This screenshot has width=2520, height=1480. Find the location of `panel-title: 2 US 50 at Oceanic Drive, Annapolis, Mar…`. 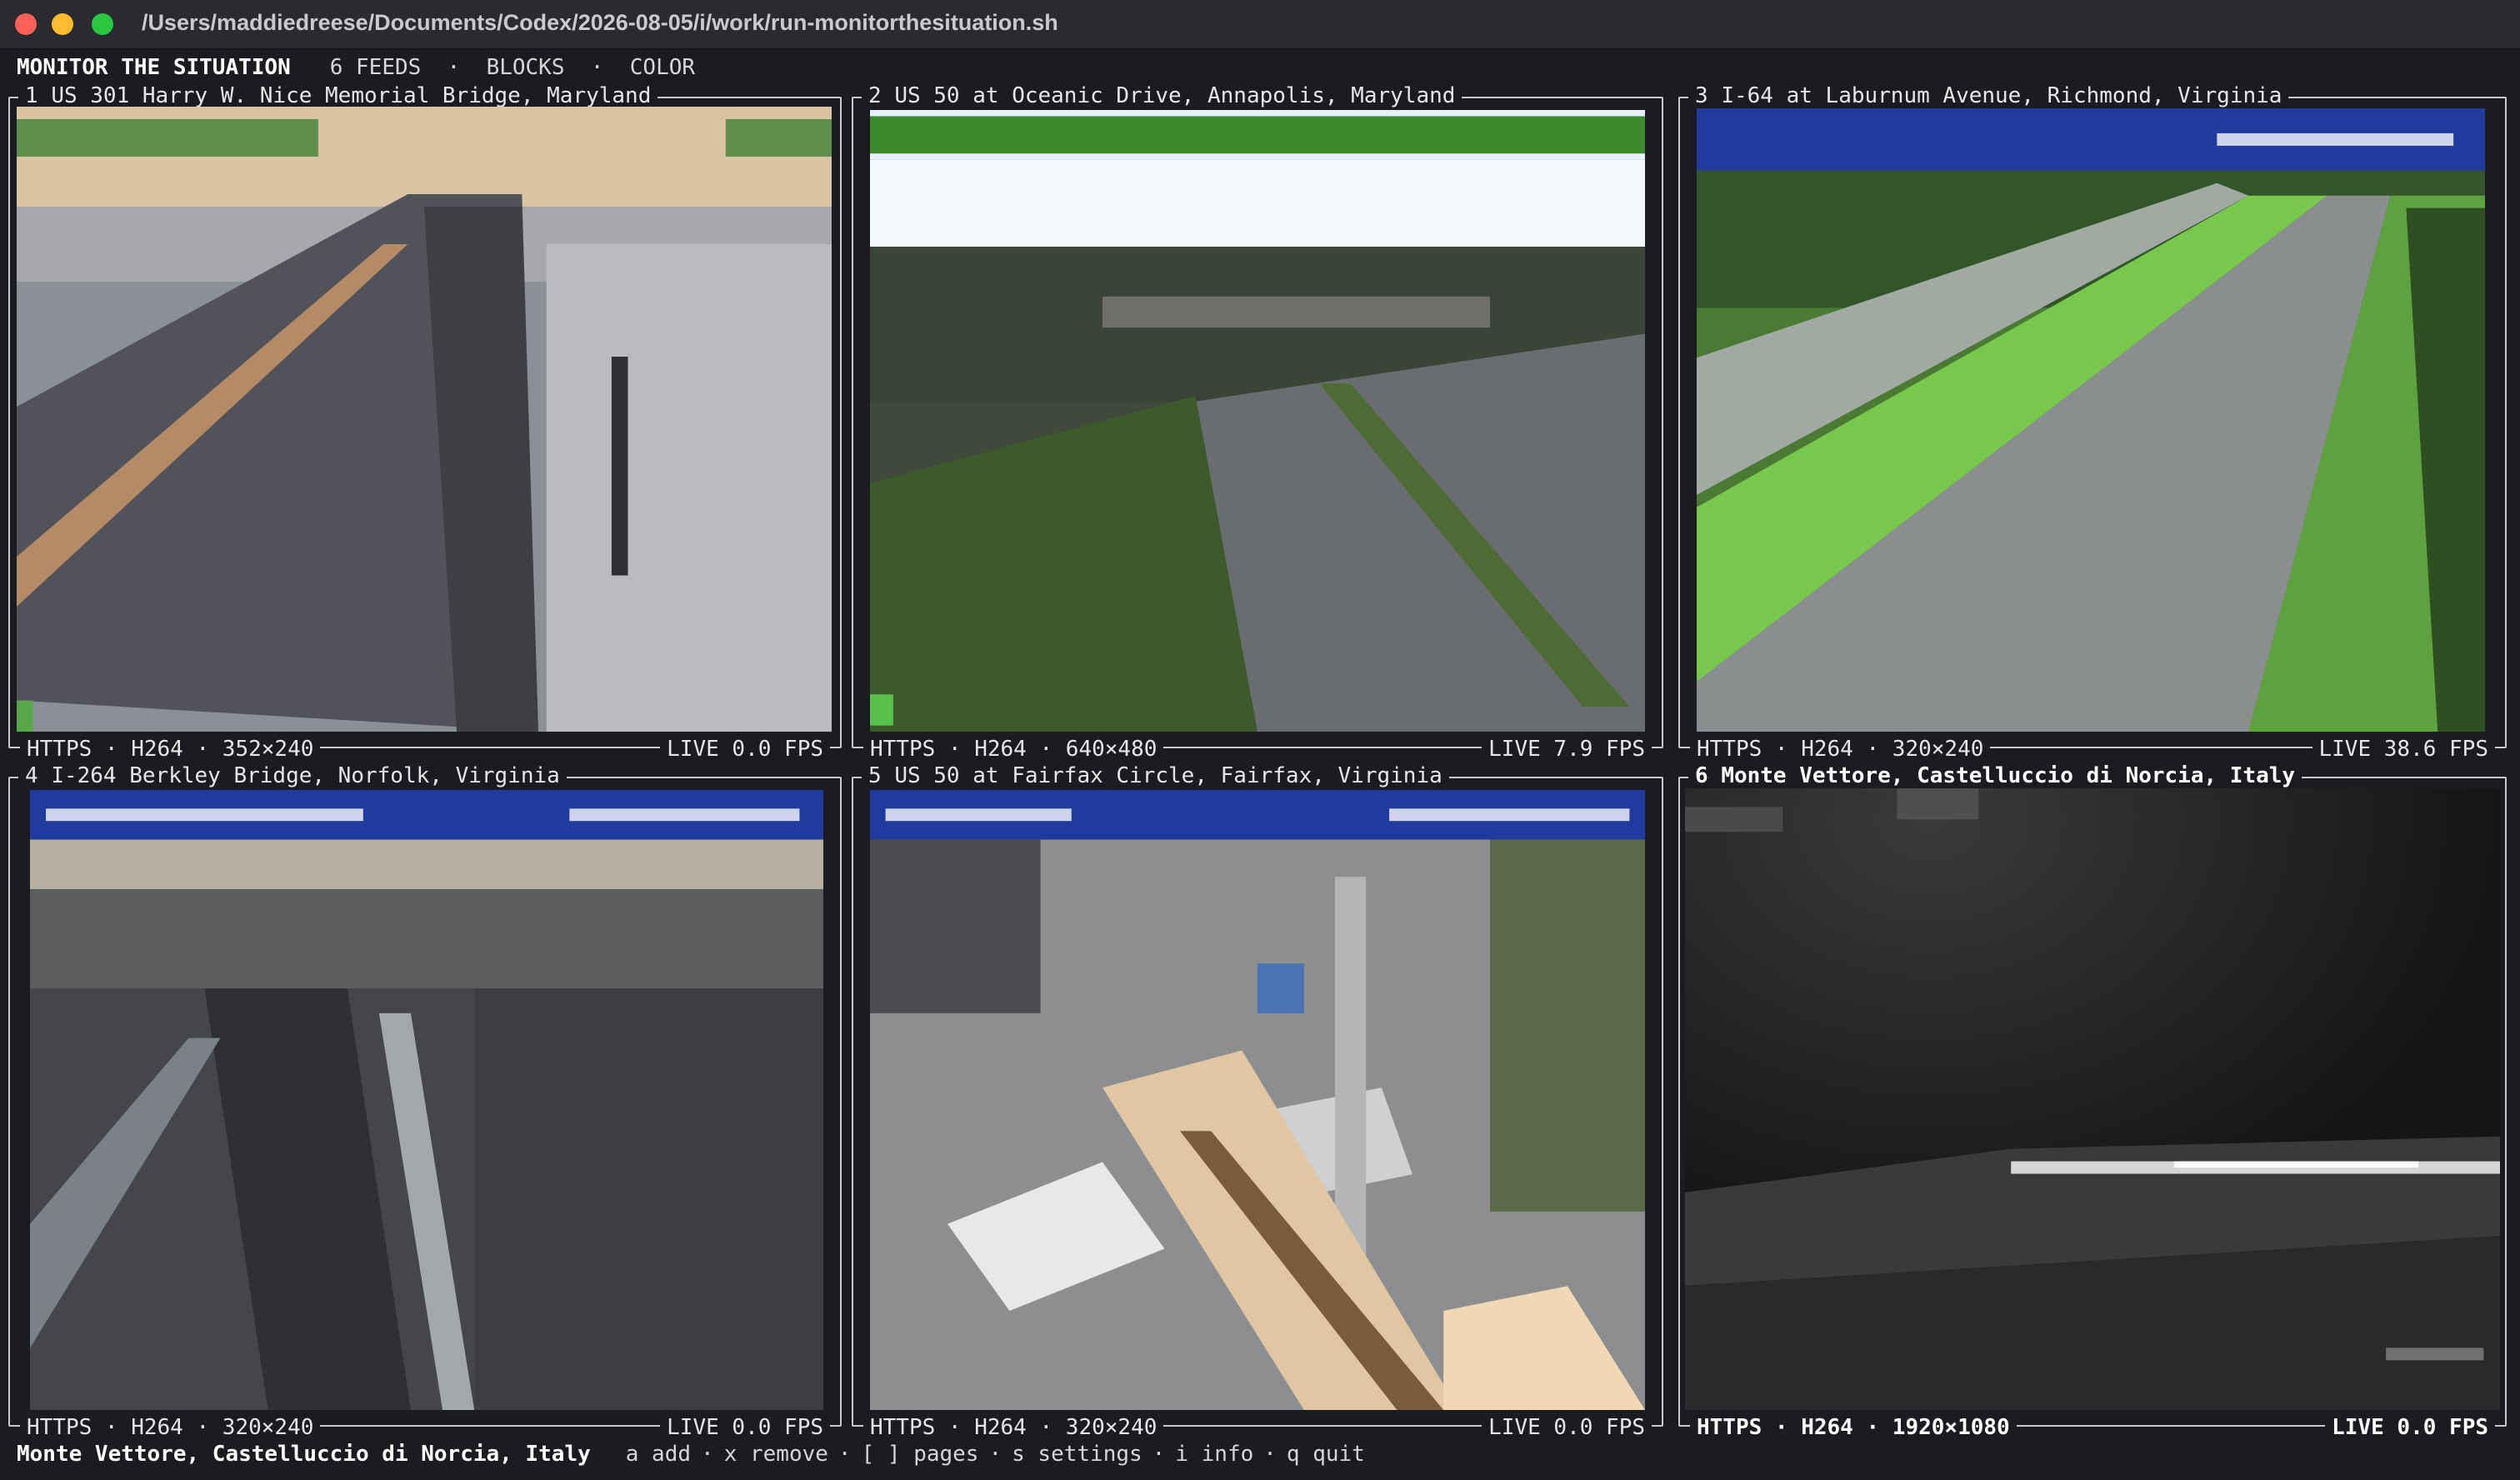

panel-title: 2 US 50 at Oceanic Drive, Annapolis, Mar… is located at coordinates (1162, 95).